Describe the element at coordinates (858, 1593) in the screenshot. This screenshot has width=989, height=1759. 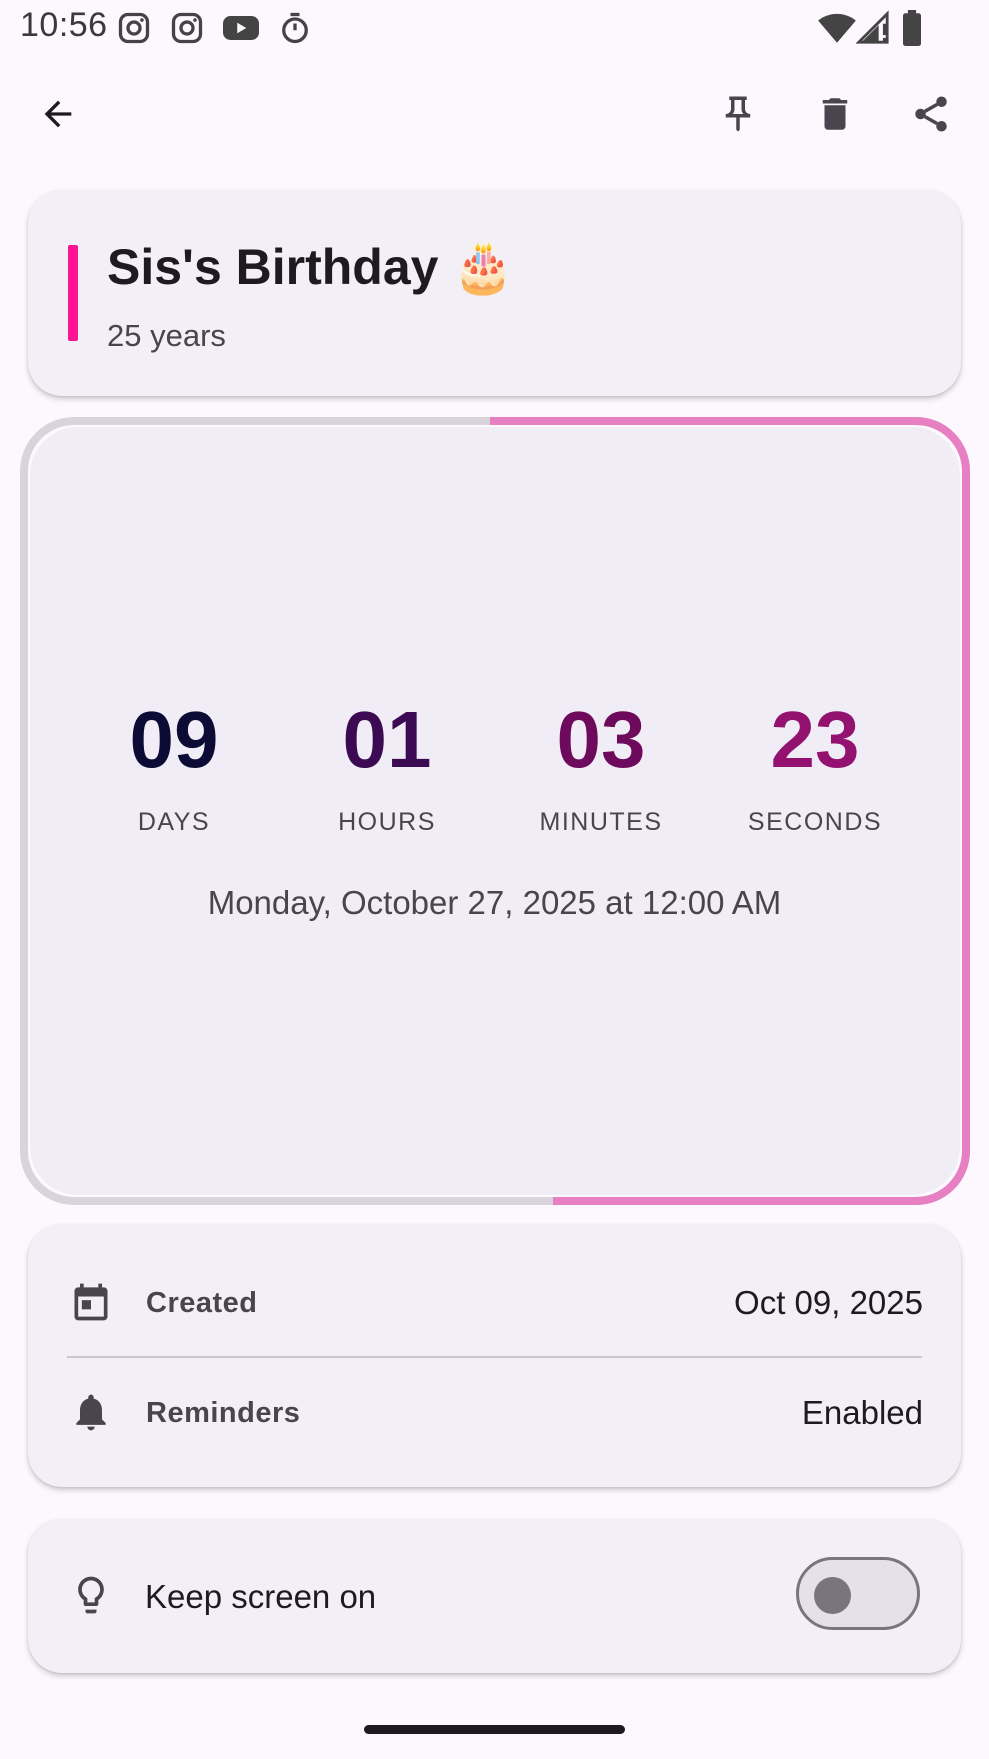
I see `keep-screen-toggle` at that location.